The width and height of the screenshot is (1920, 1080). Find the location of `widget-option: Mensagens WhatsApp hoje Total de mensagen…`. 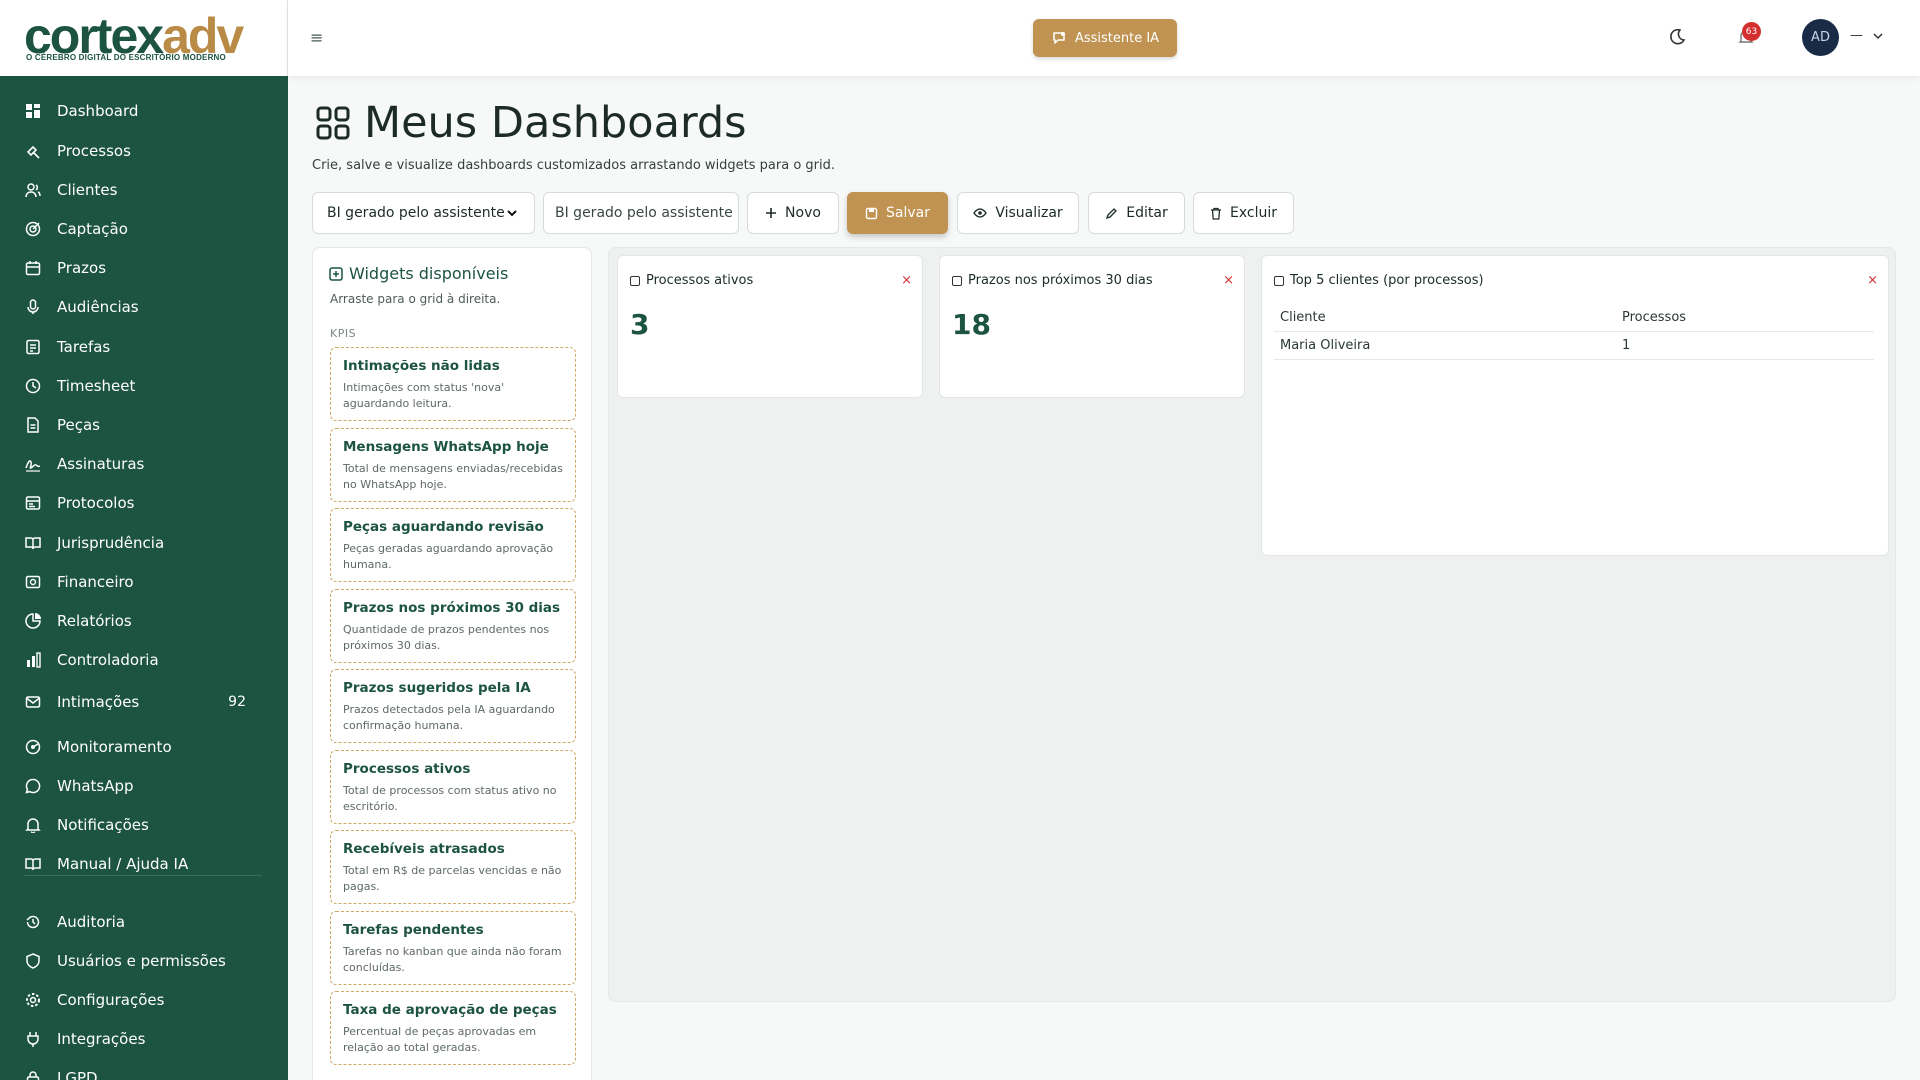

widget-option: Mensagens WhatsApp hoje Total de mensagen… is located at coordinates (453, 464).